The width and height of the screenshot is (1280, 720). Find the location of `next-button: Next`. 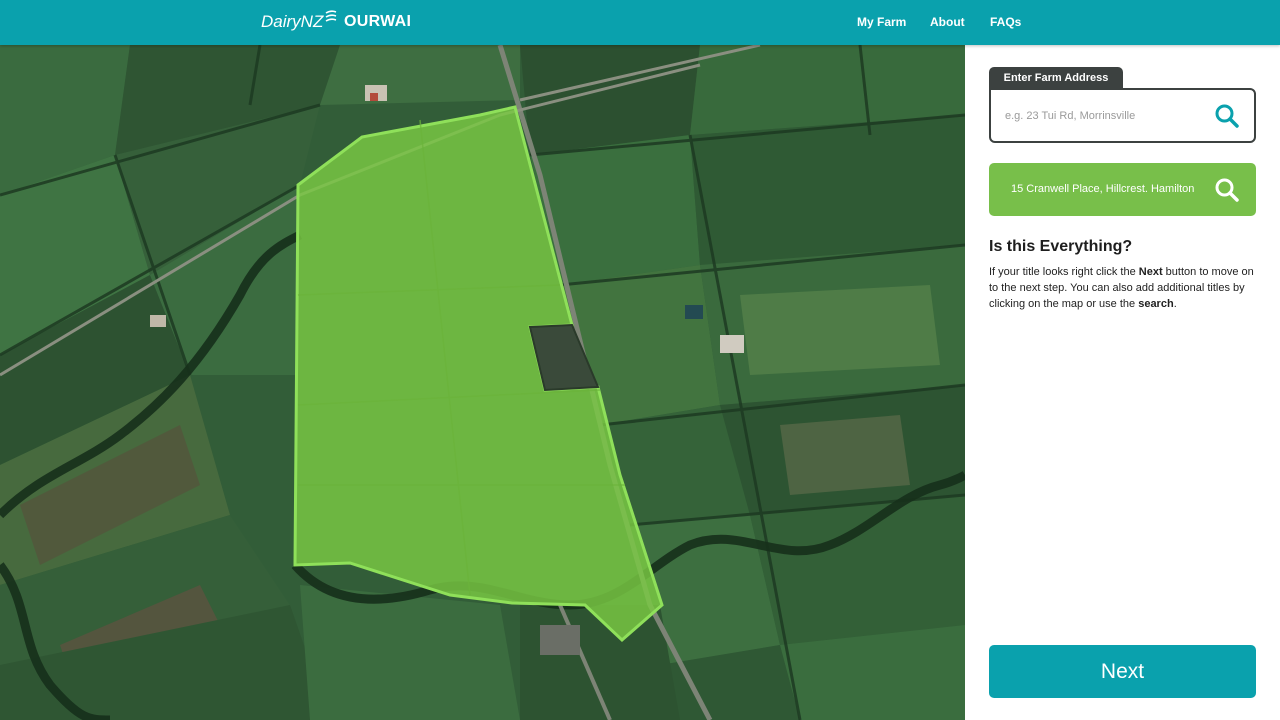

next-button: Next is located at coordinates (1122, 671).